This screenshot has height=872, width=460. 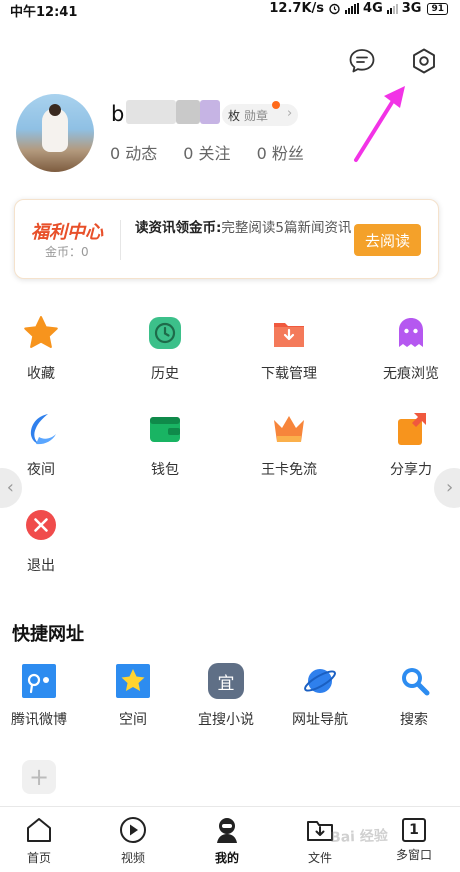 What do you see at coordinates (178, 228) in the screenshot?
I see `welfare-desc-strong: 读资讯领金币:` at bounding box center [178, 228].